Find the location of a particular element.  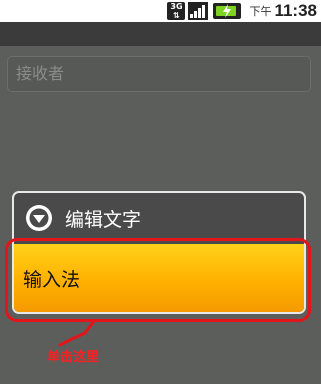

recipient-input: 接收者 is located at coordinates (159, 74).